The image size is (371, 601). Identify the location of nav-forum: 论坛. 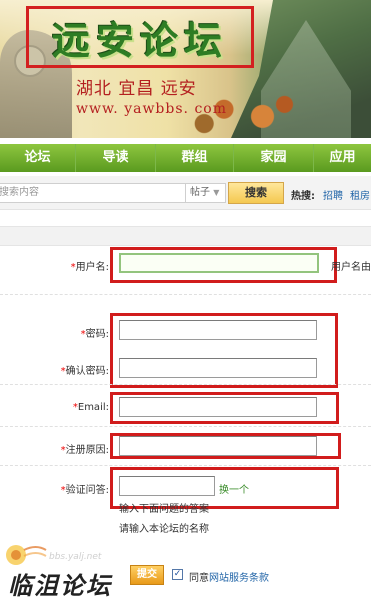
(38, 158).